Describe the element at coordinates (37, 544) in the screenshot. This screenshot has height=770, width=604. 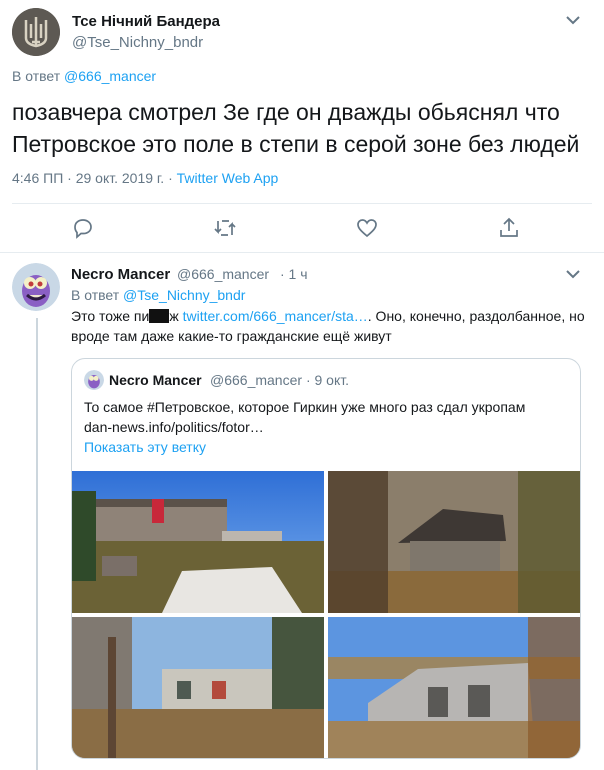
I see `thread-line` at that location.